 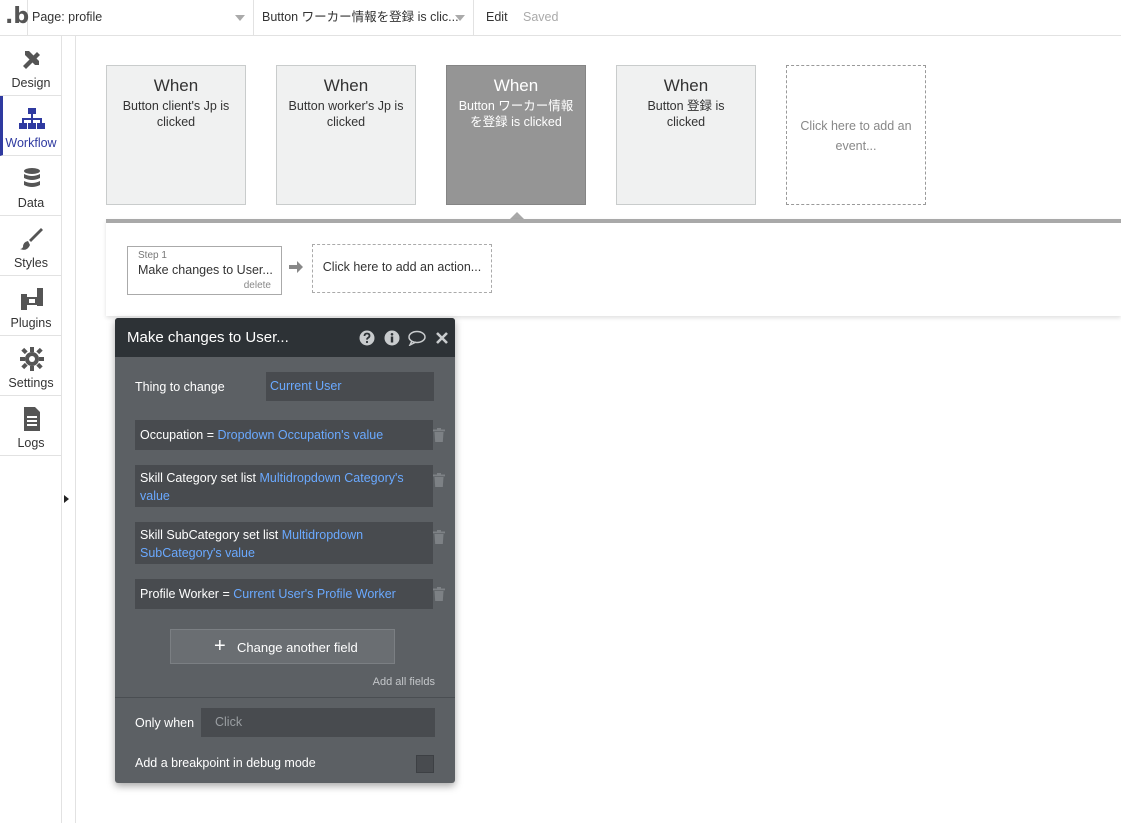 I want to click on only-when-input: Click, so click(x=318, y=722).